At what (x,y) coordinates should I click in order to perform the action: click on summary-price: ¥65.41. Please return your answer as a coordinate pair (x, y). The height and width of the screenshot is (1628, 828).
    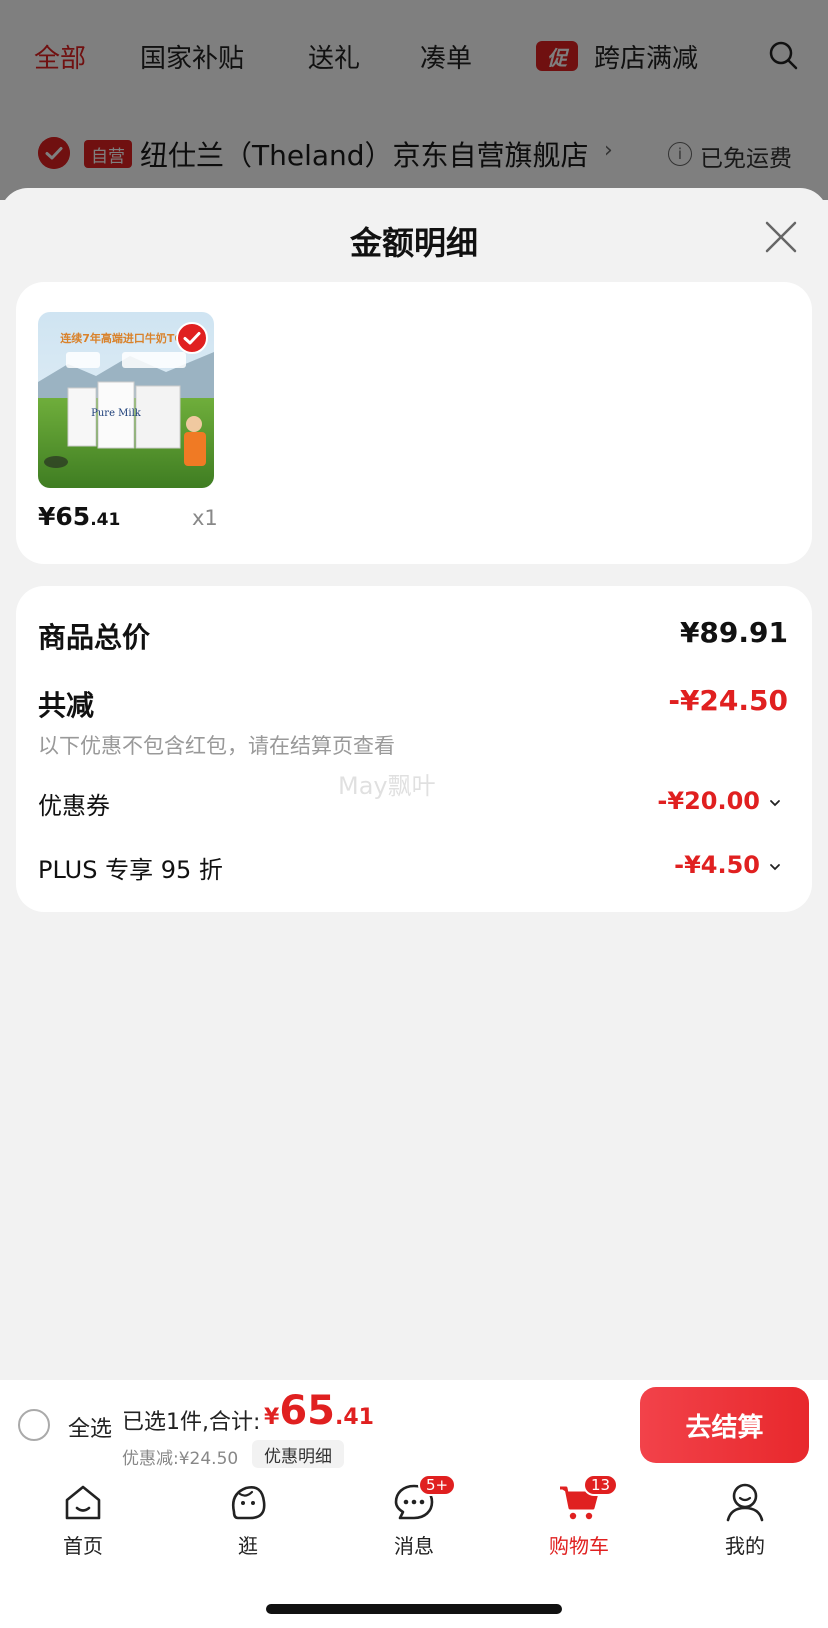
    Looking at the image, I should click on (319, 1411).